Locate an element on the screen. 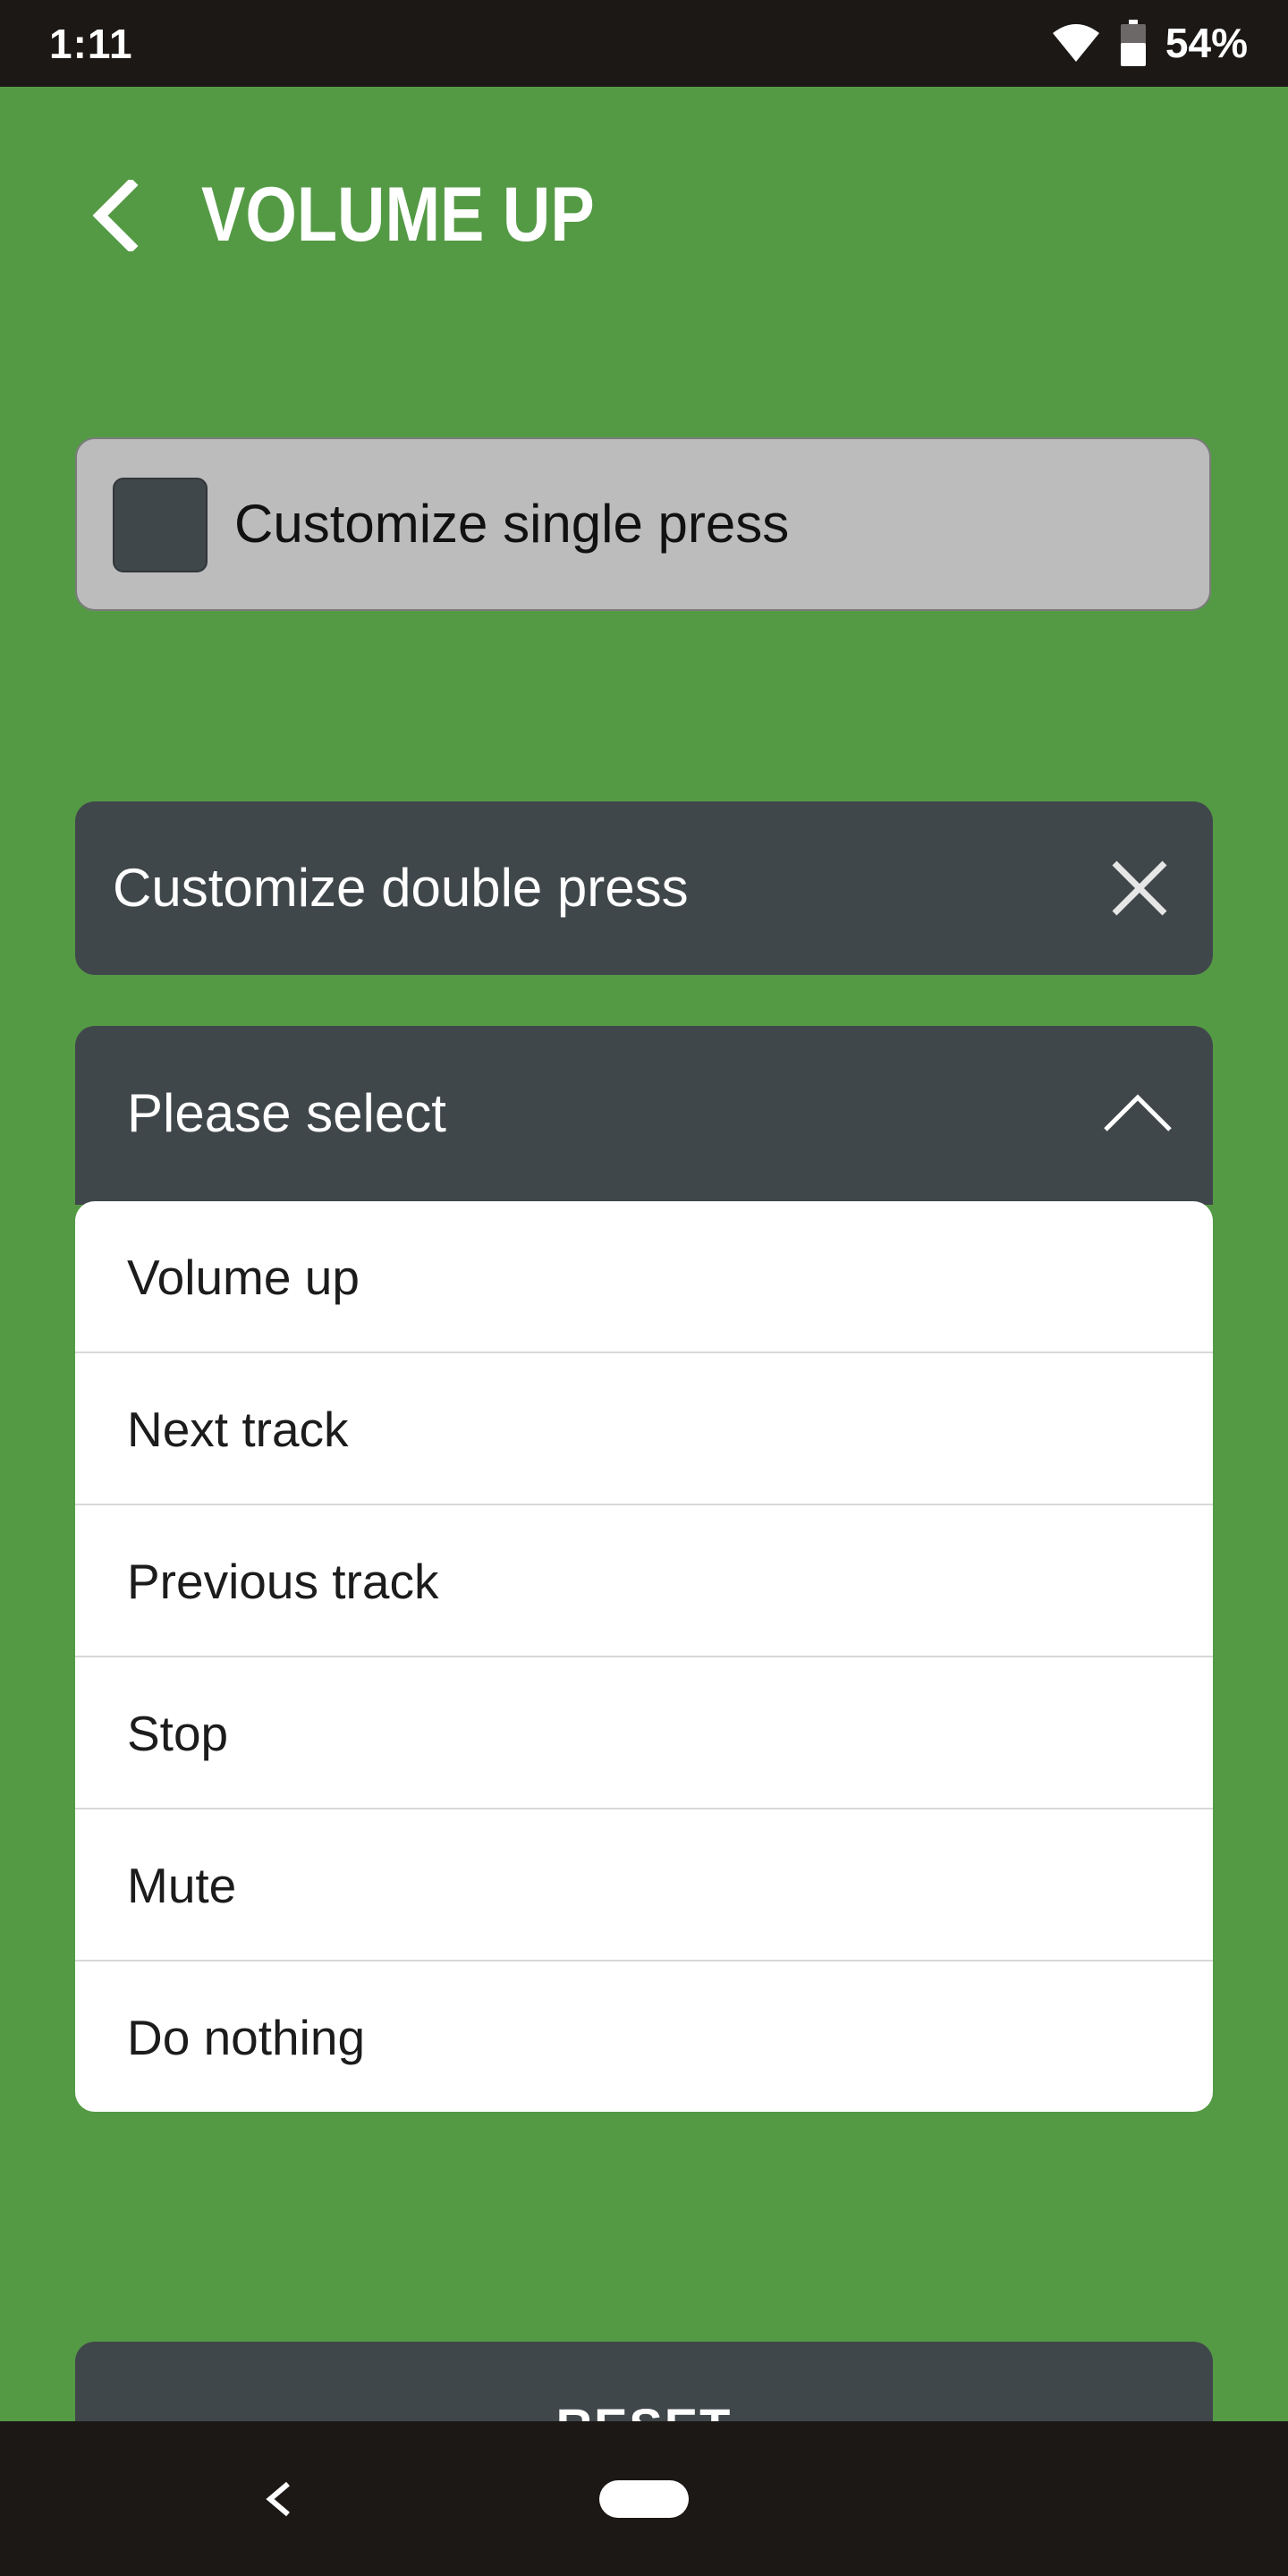 The image size is (1288, 2576). option-stop: Stop is located at coordinates (644, 1732).